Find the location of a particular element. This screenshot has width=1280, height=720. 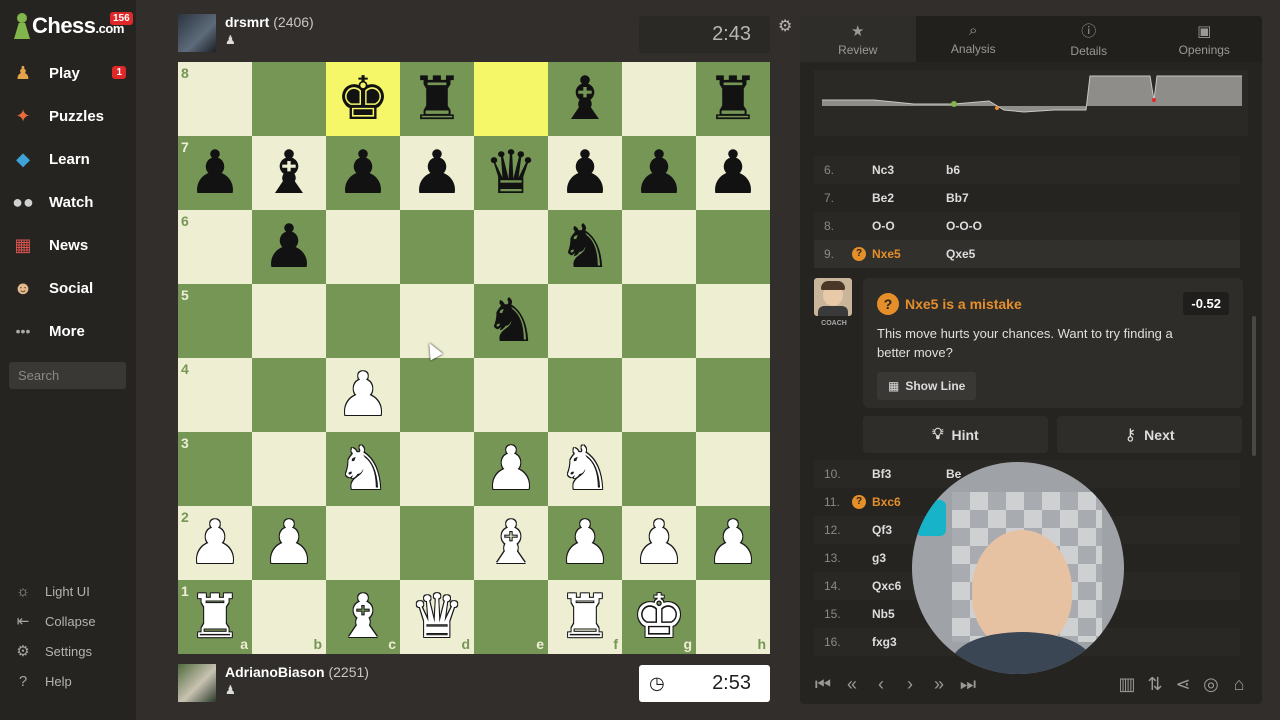

chess-logo: Chess.com is located at coordinates (69, 26).